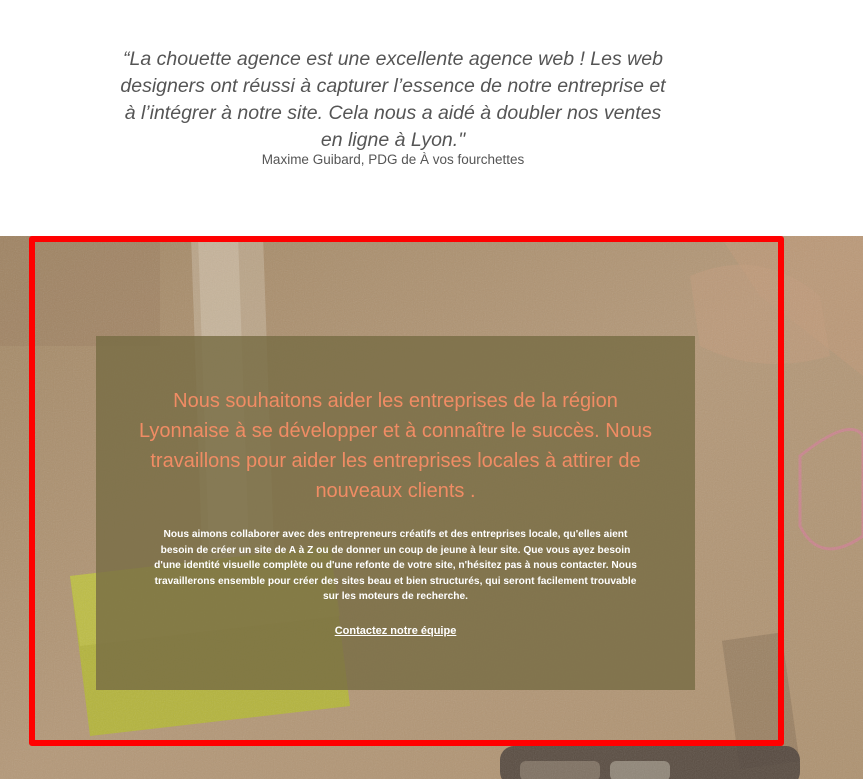  What do you see at coordinates (393, 159) in the screenshot?
I see `testimonial-author: Maxime Guibard, PDG de À vos fourchettes` at bounding box center [393, 159].